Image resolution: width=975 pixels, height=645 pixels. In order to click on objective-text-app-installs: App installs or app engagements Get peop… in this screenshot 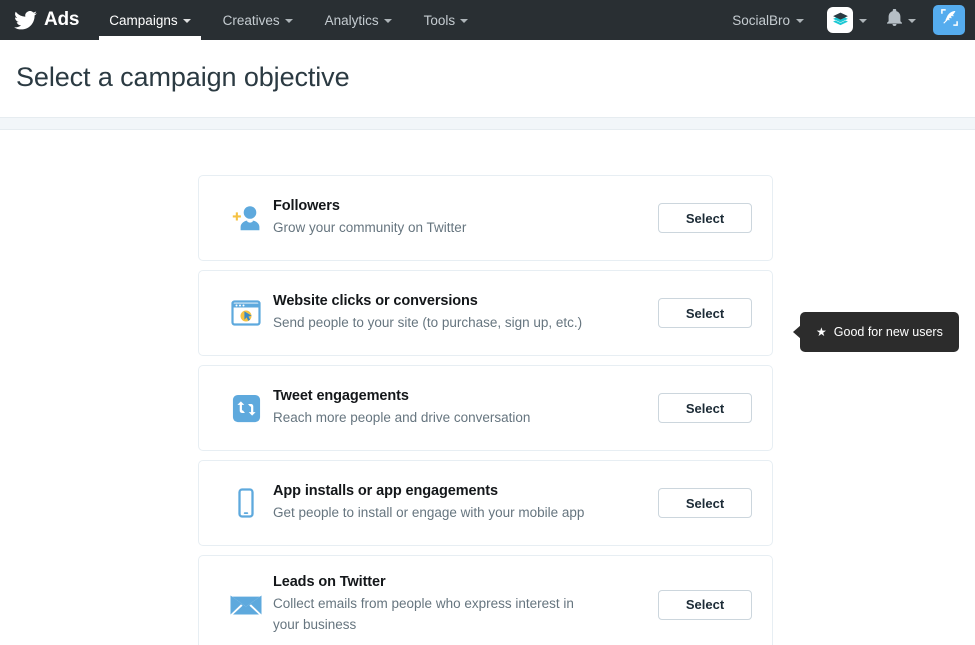, I will do `click(465, 503)`.